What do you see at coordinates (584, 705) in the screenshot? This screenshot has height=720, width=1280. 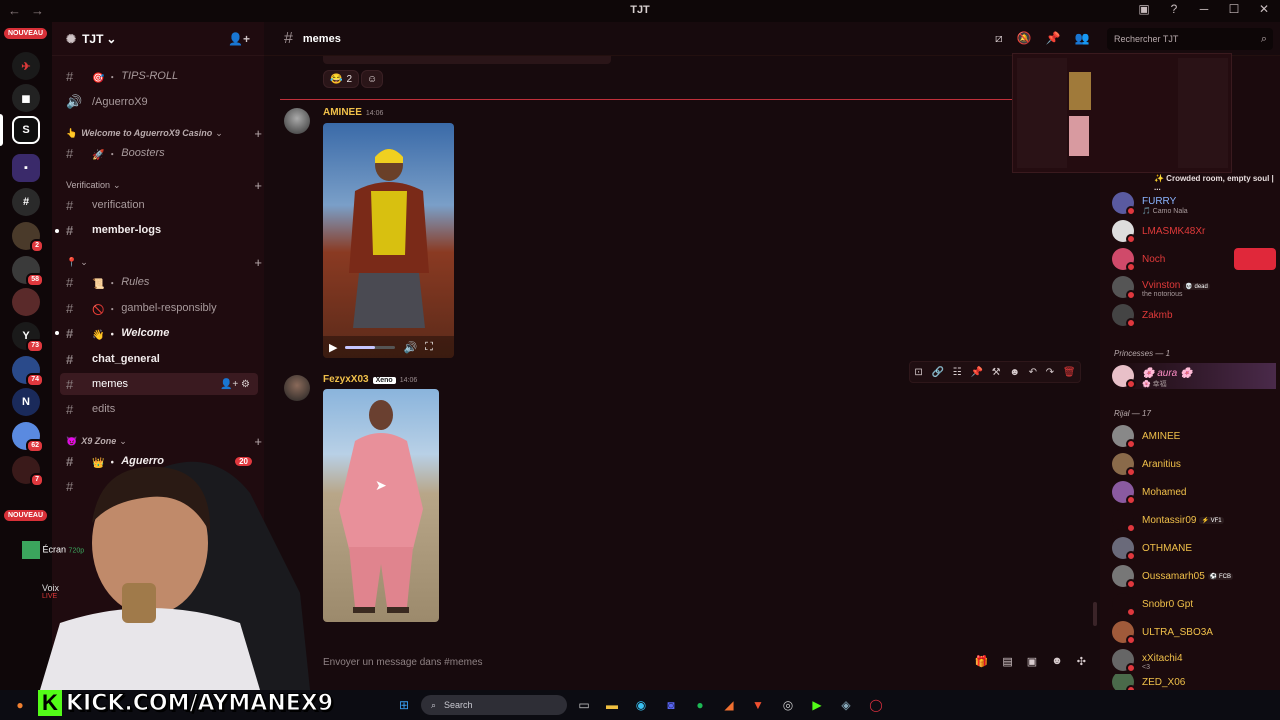 I see `task-view-icon: ▭` at bounding box center [584, 705].